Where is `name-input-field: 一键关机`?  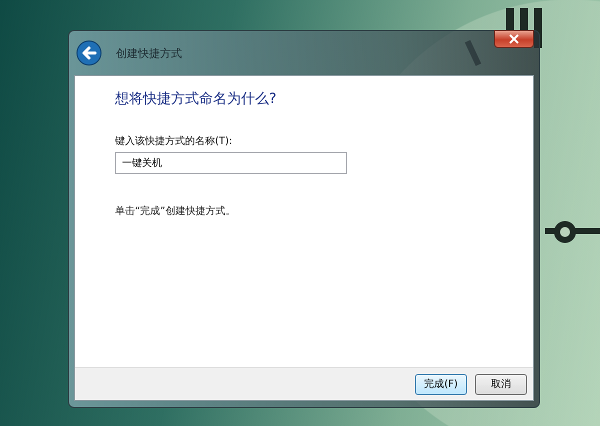
name-input-field: 一键关机 is located at coordinates (231, 163).